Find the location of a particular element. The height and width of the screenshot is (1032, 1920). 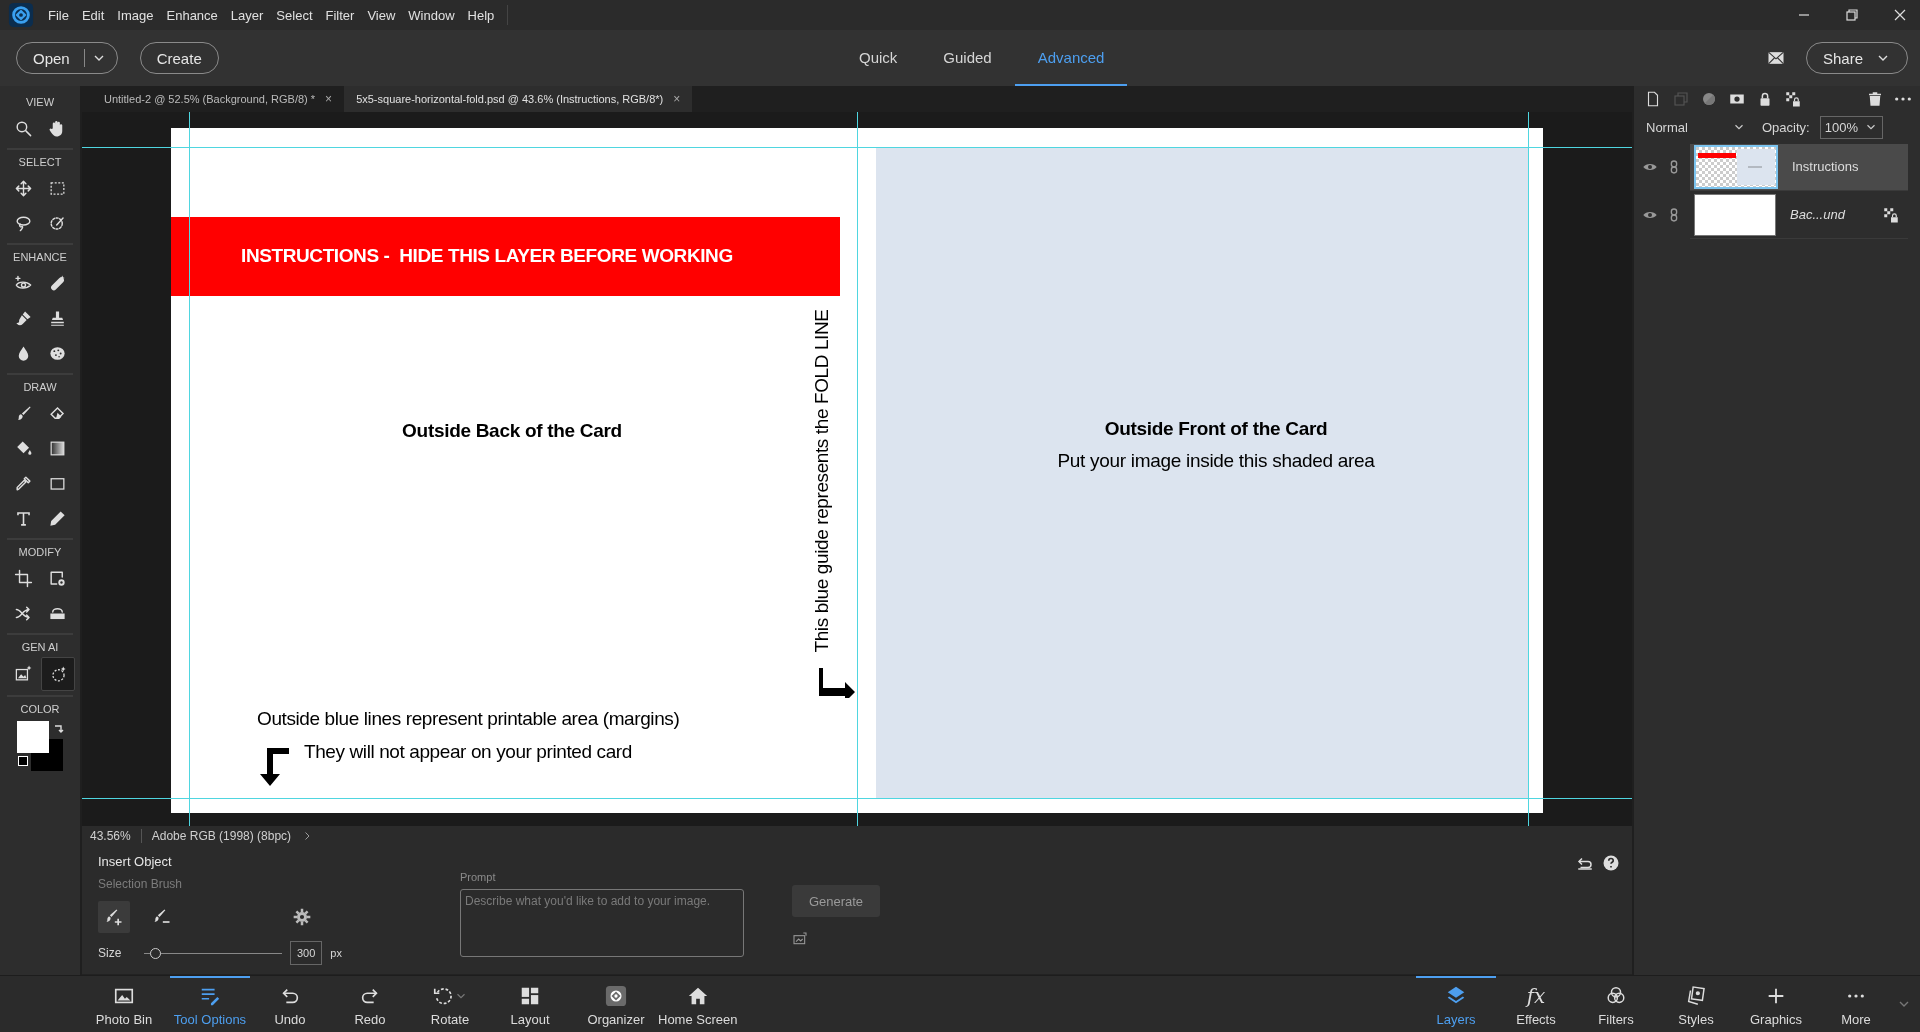

fold-note: This blue guide represents the FOLD LINE is located at coordinates (822, 481).